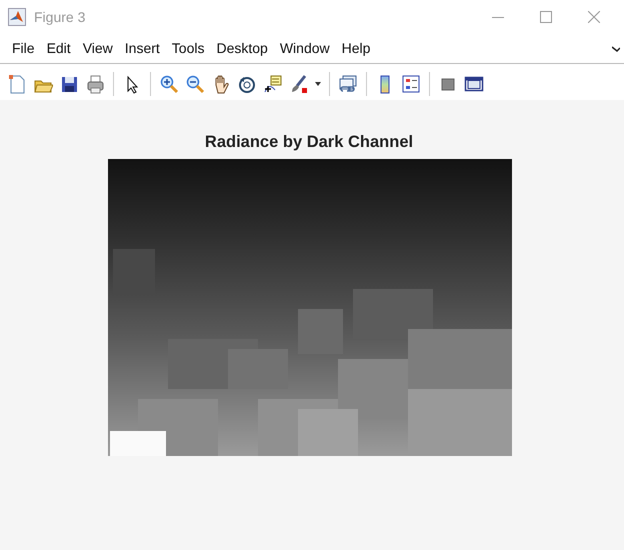  What do you see at coordinates (247, 84) in the screenshot?
I see `rotate-icon` at bounding box center [247, 84].